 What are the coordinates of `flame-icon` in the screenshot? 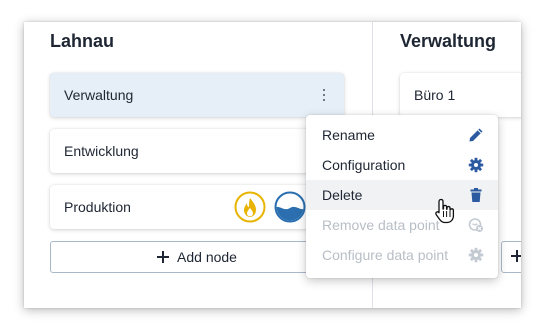 It's located at (250, 207).